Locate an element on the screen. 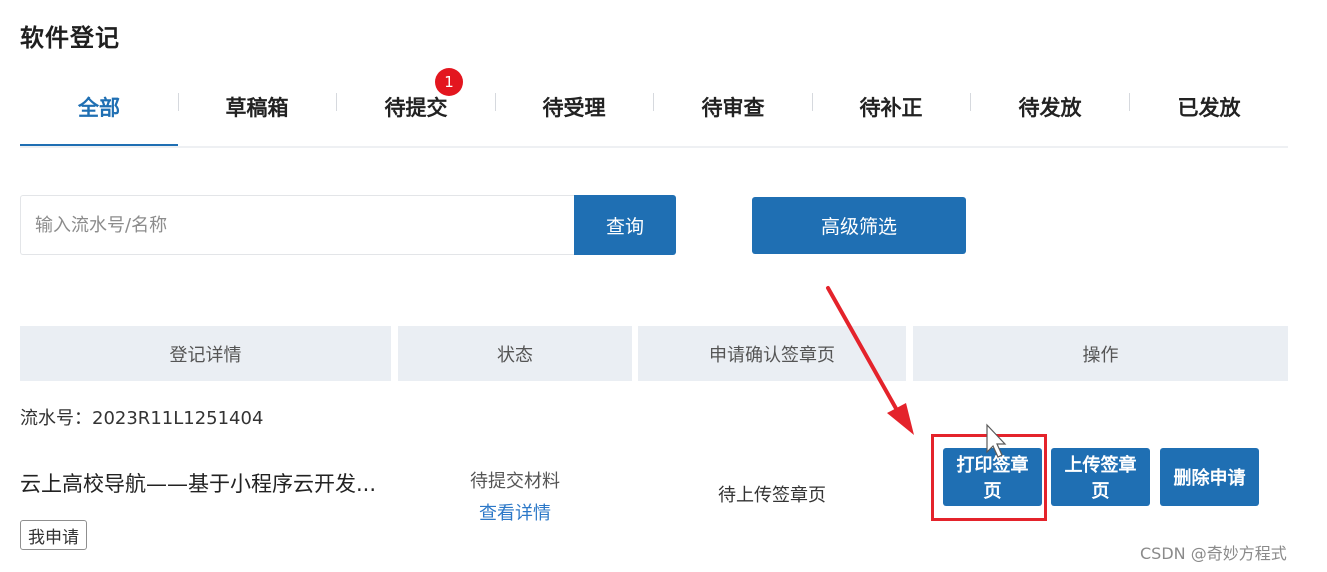 The height and width of the screenshot is (572, 1327). tab-label: 待发放 is located at coordinates (1050, 108).